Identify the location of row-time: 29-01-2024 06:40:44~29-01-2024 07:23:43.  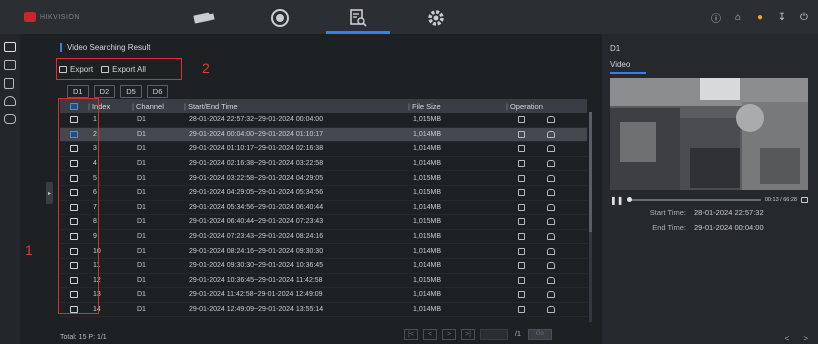
(256, 222).